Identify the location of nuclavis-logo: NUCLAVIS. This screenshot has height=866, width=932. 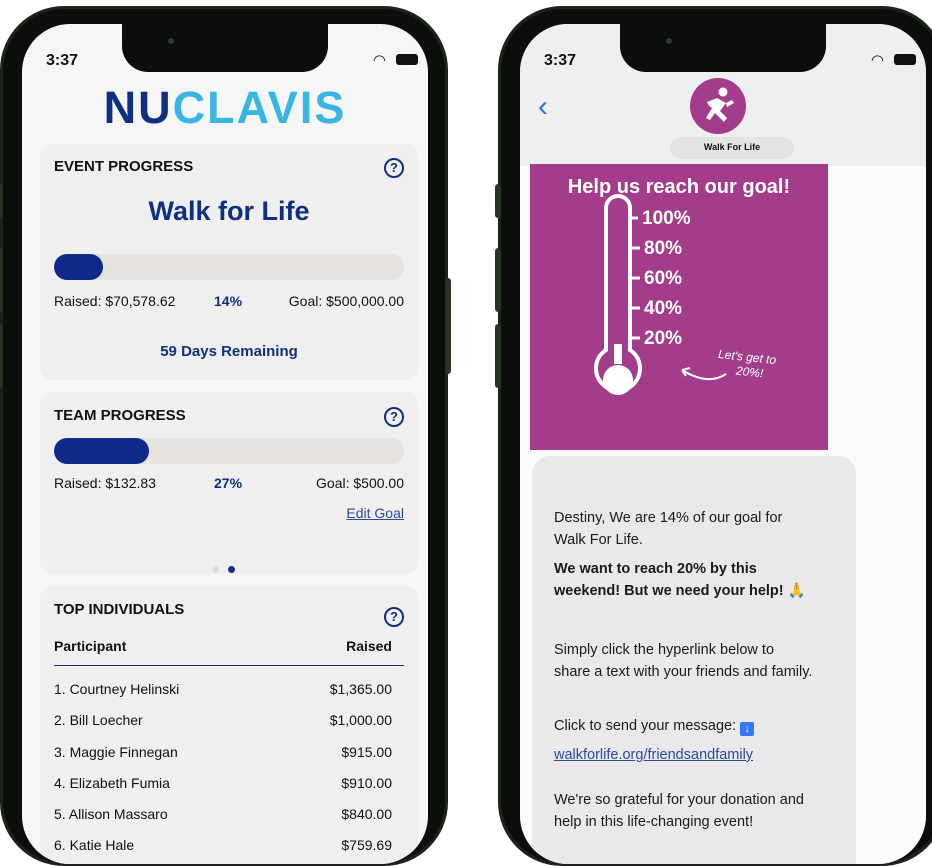
(225, 108).